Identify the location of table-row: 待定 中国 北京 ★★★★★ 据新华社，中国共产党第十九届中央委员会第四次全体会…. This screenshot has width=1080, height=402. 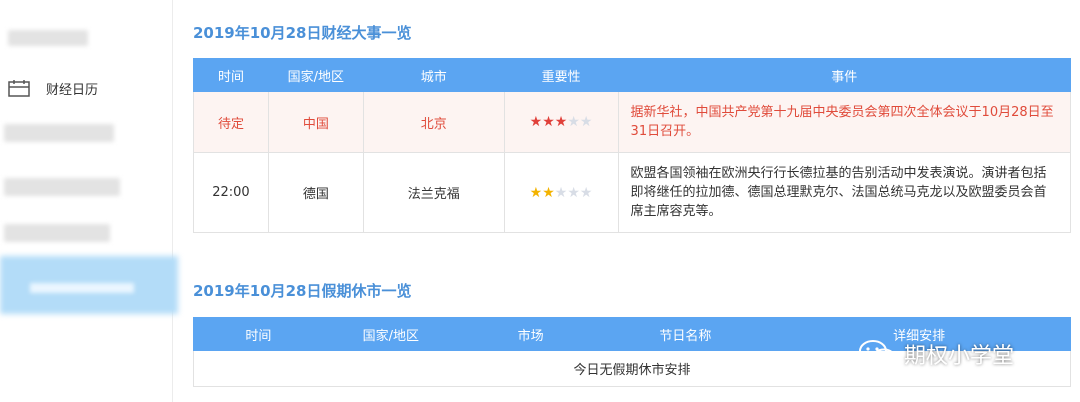
(632, 122).